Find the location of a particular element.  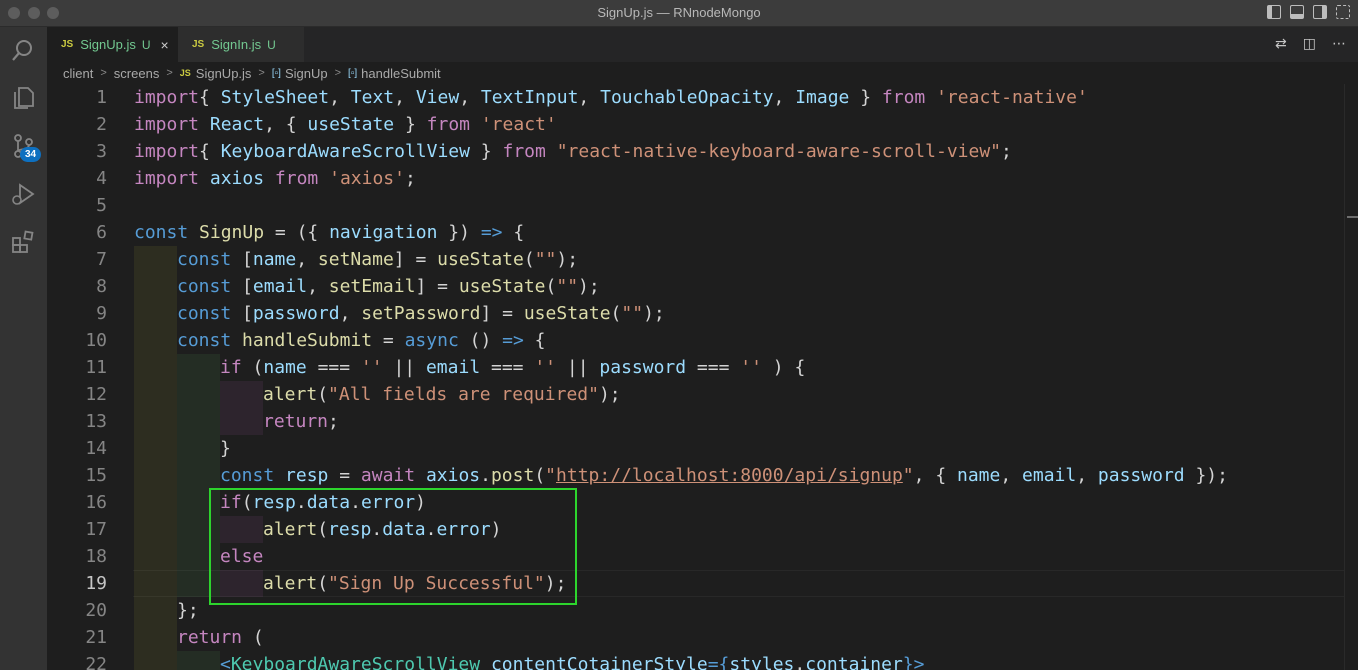

code-token: ; is located at coordinates (333, 421).